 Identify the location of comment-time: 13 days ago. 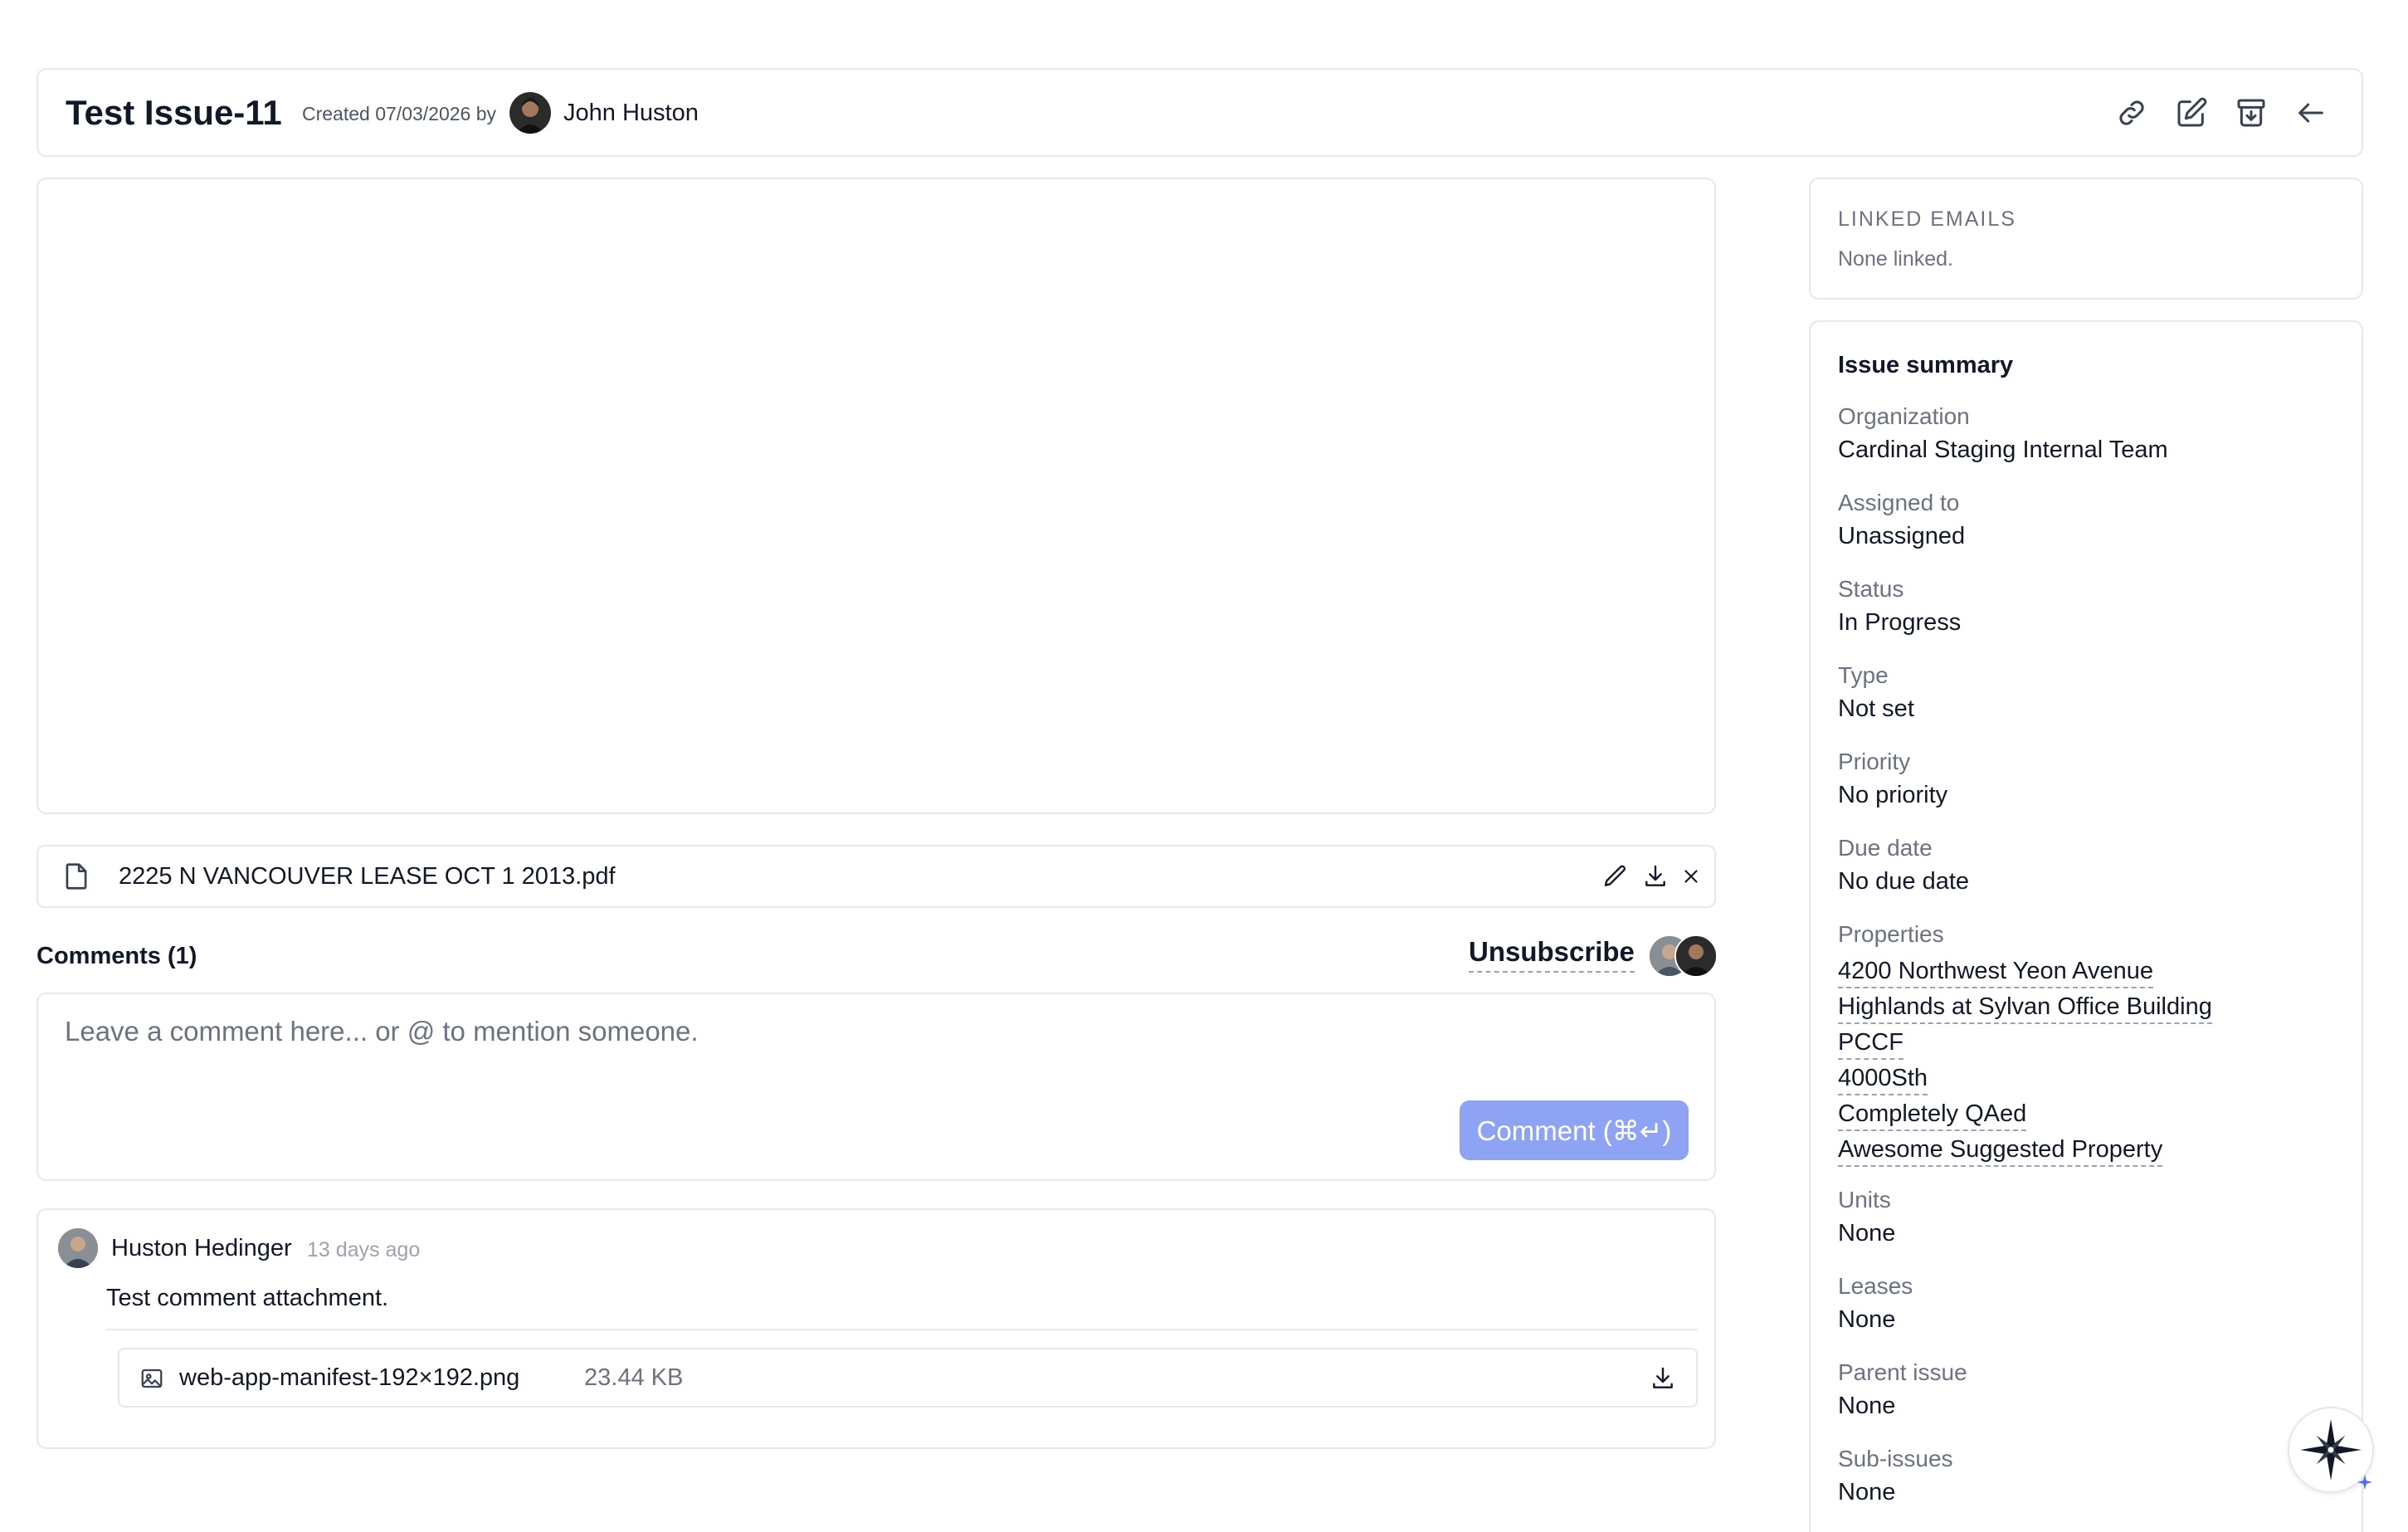
(364, 1249).